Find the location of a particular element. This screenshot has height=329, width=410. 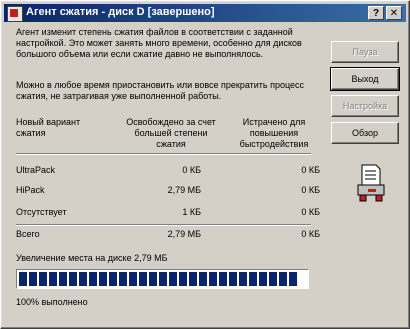

total-separator is located at coordinates (163, 225).